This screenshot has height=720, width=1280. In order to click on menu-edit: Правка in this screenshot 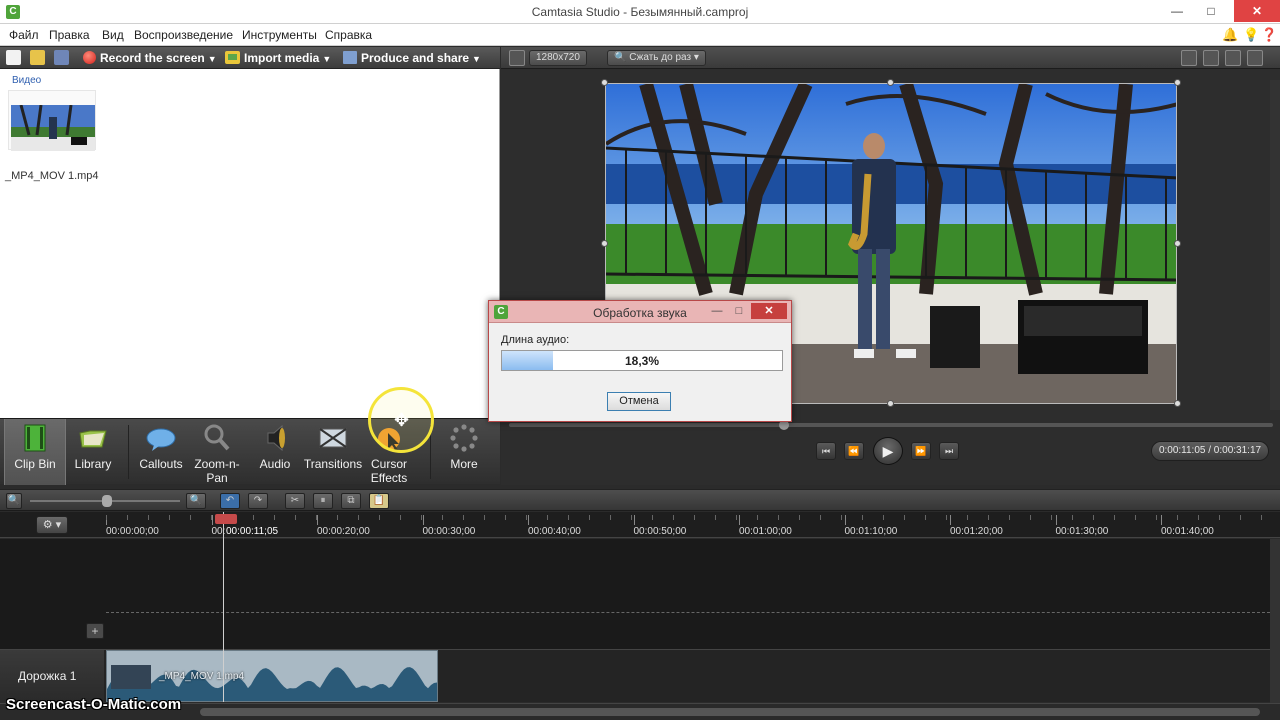, I will do `click(69, 35)`.